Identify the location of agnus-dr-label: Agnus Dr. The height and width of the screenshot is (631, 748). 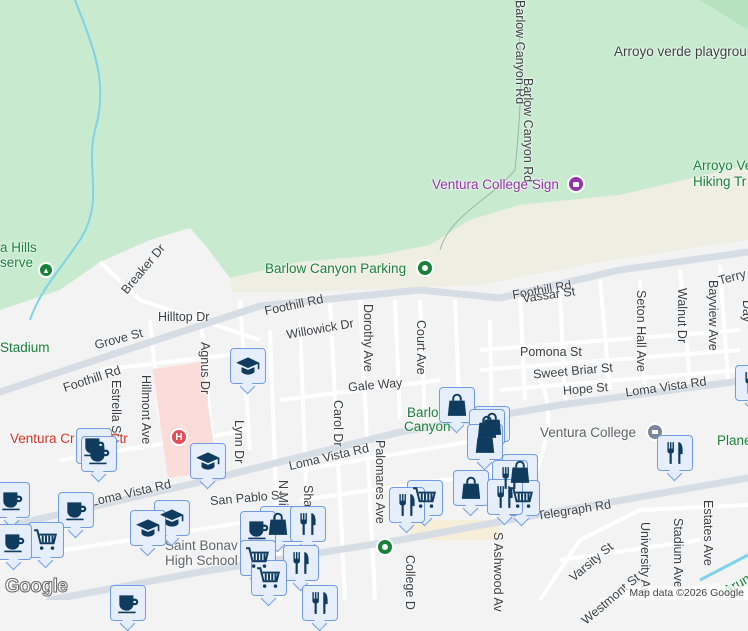
(205, 368).